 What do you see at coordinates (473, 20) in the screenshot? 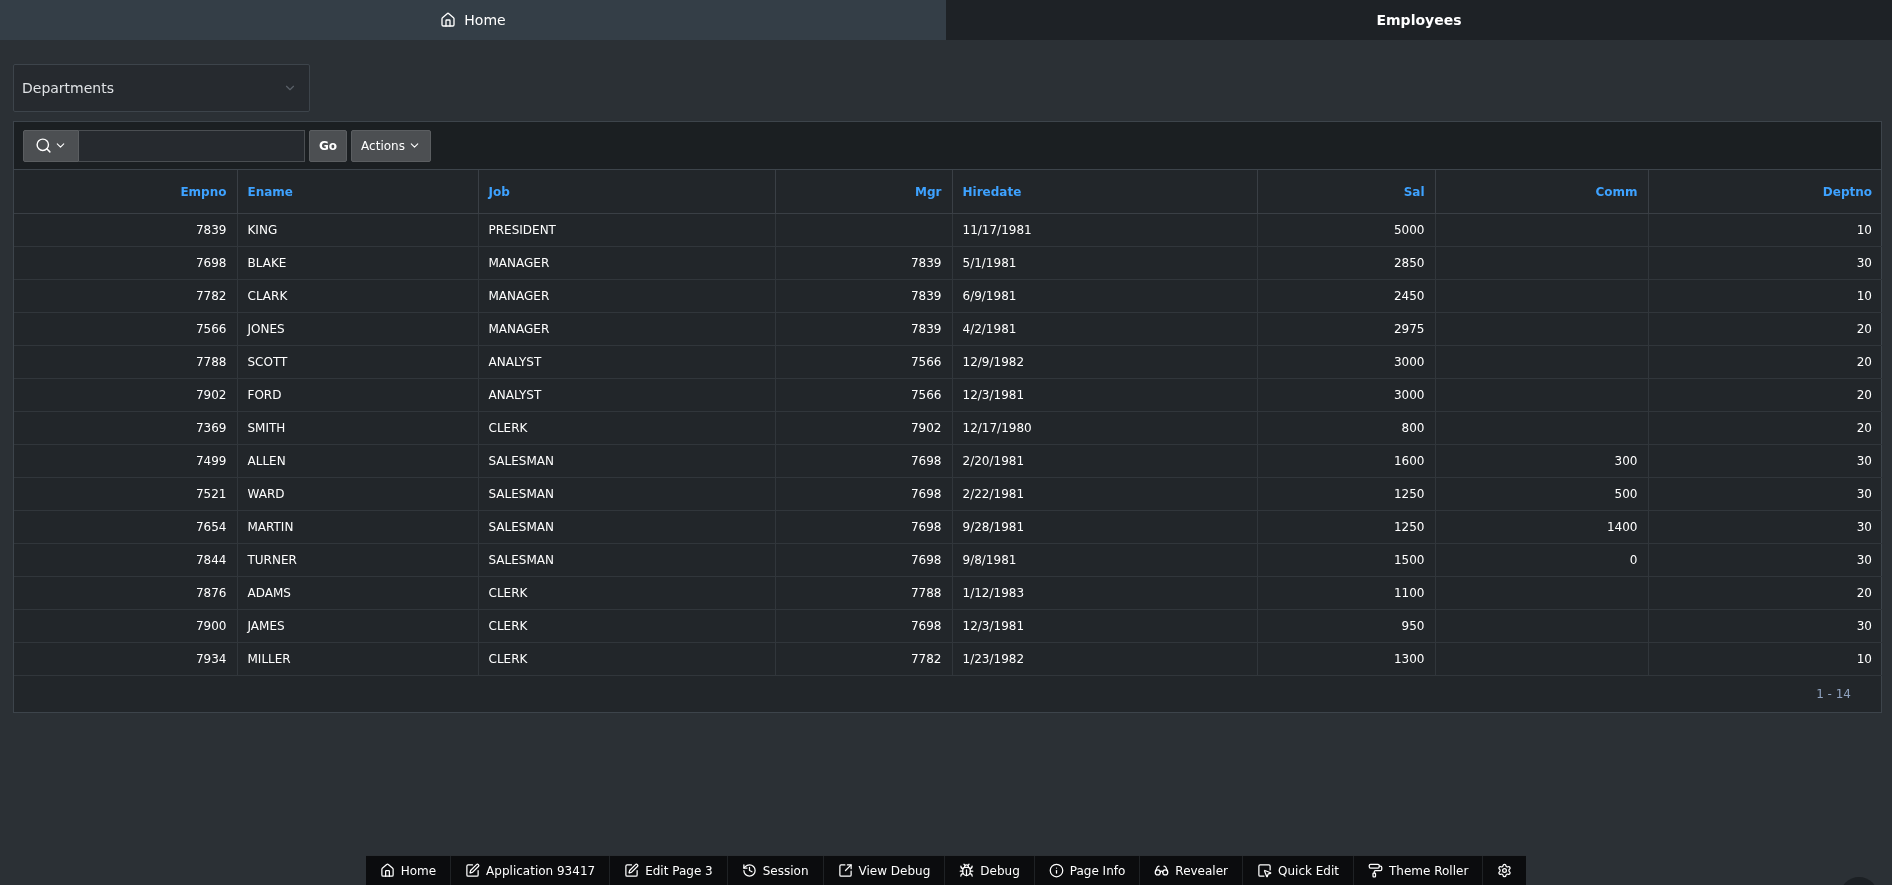
I see `nav-tab: Home` at bounding box center [473, 20].